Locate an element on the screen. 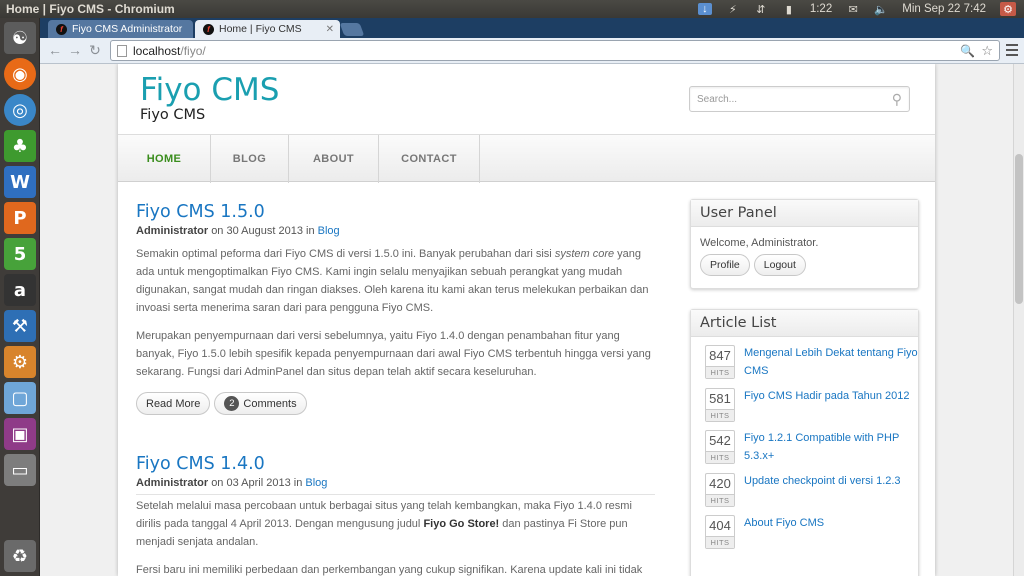  post-date: 30 August 2013 is located at coordinates (264, 231).